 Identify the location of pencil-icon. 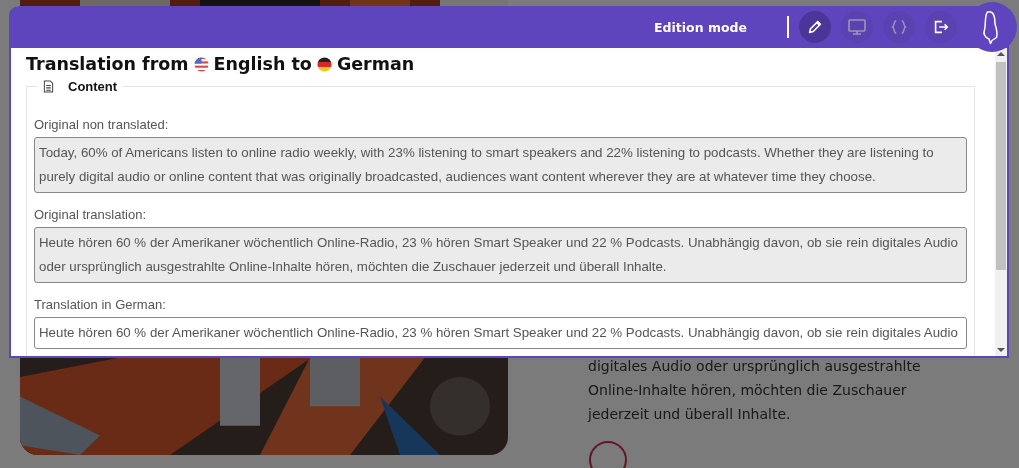
(815, 27).